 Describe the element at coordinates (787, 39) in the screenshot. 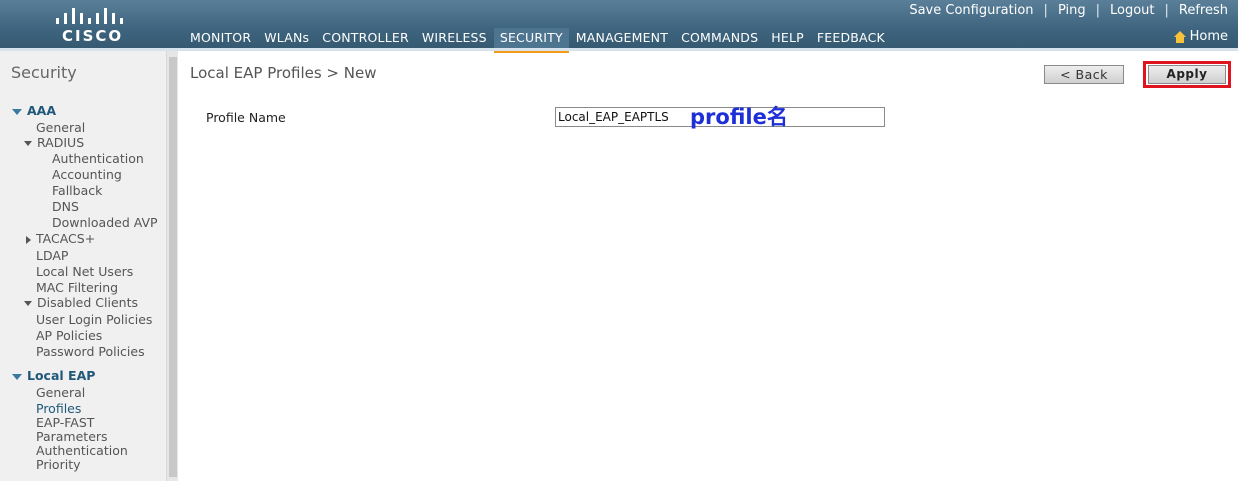

I see `nav-help: HELP` at that location.